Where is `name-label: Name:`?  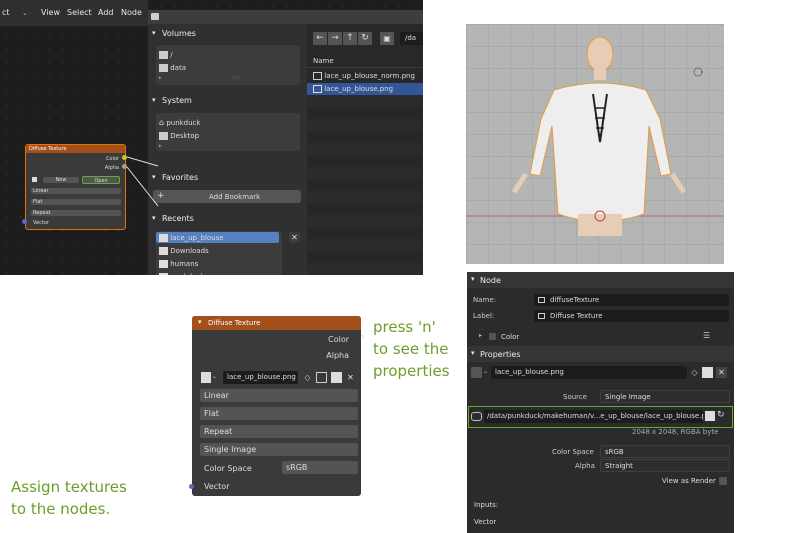 name-label: Name: is located at coordinates (485, 300).